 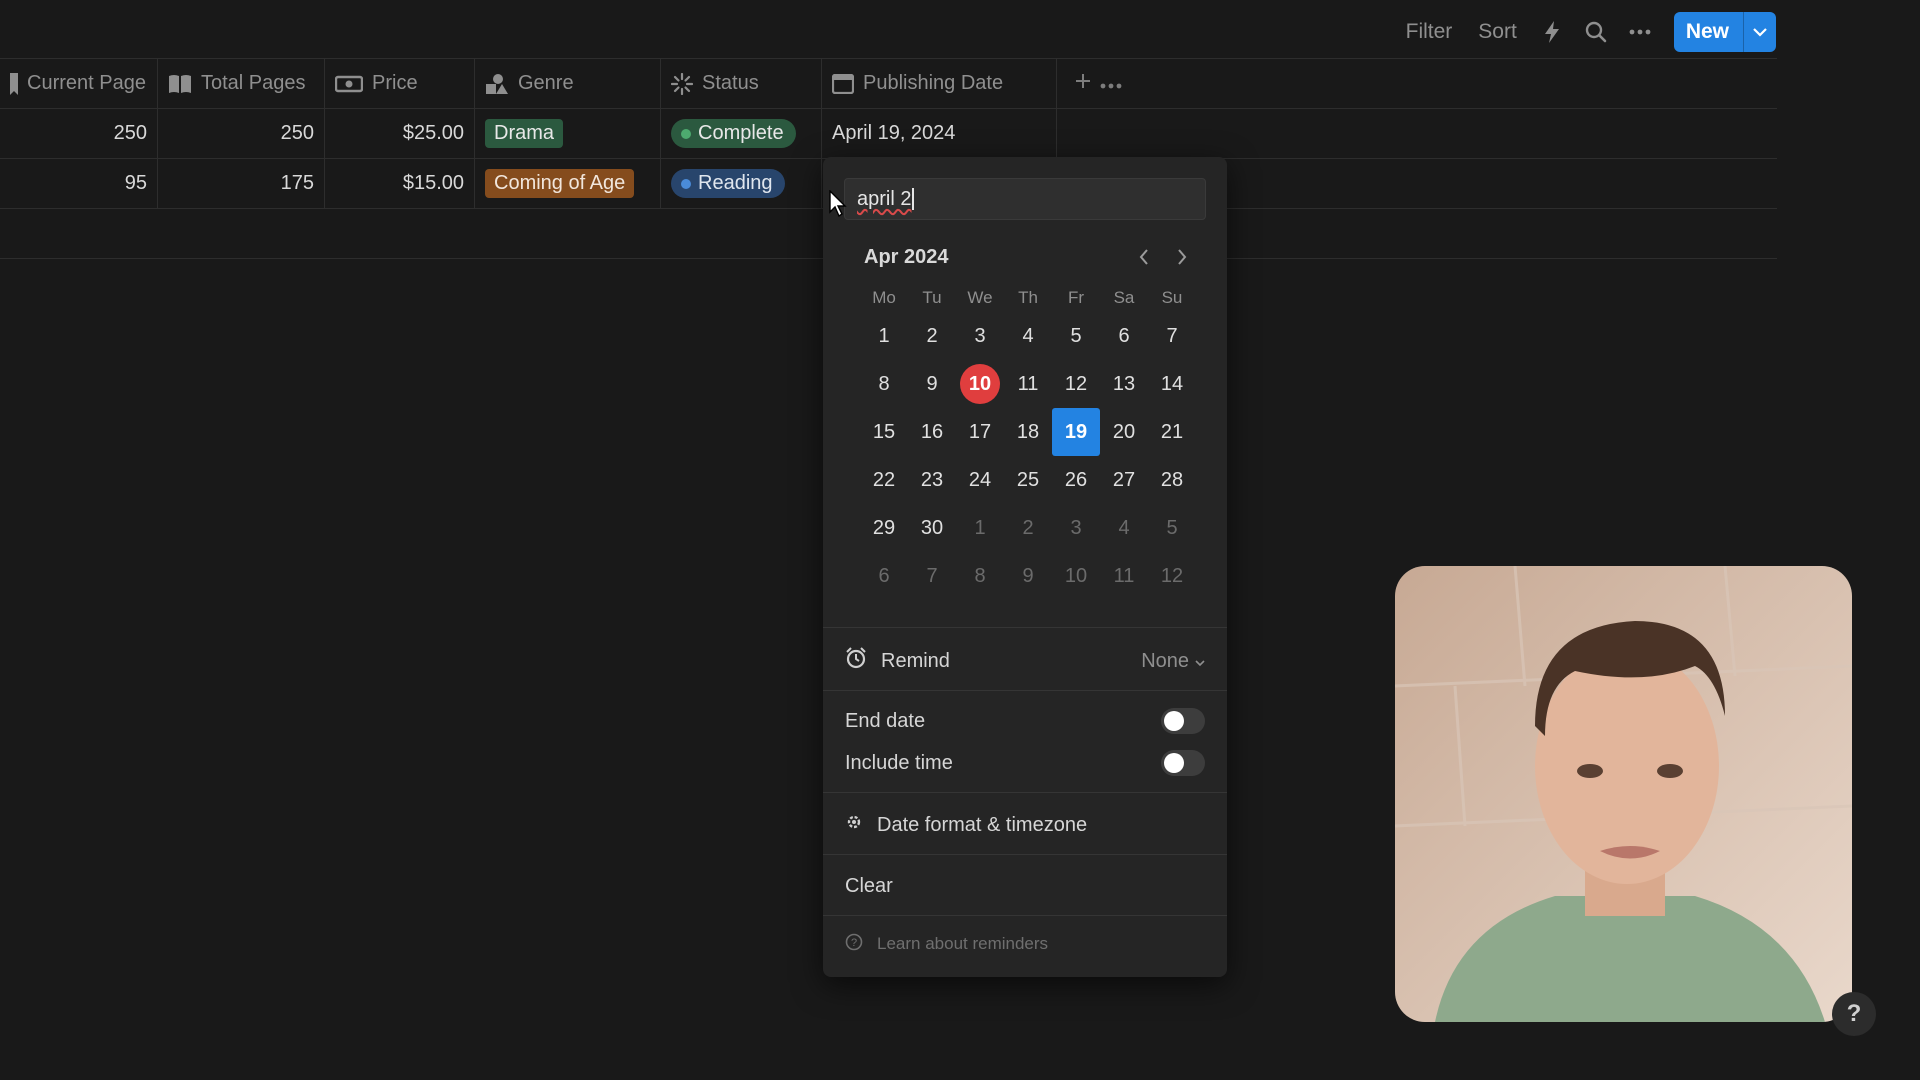 What do you see at coordinates (1759, 32) in the screenshot?
I see `new-dropdown-chevron-icon` at bounding box center [1759, 32].